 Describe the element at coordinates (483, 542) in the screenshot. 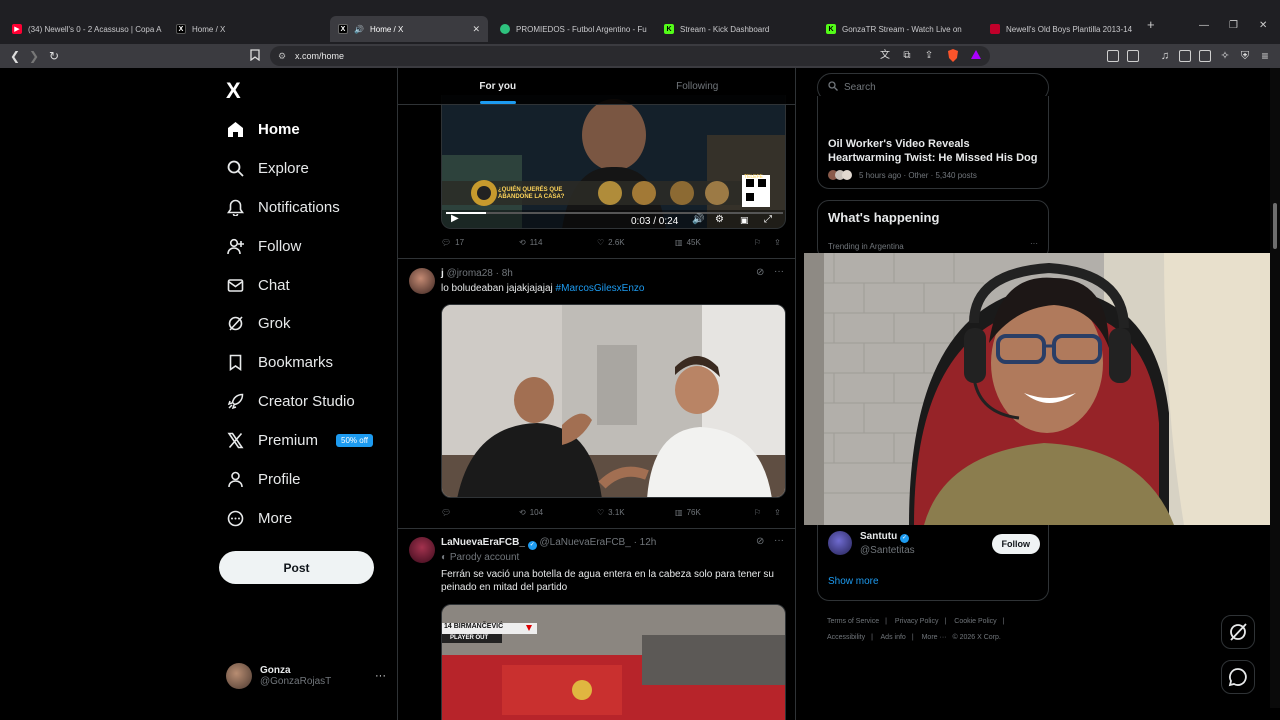

I see `author-name: LaNuevaEraFCB_` at that location.